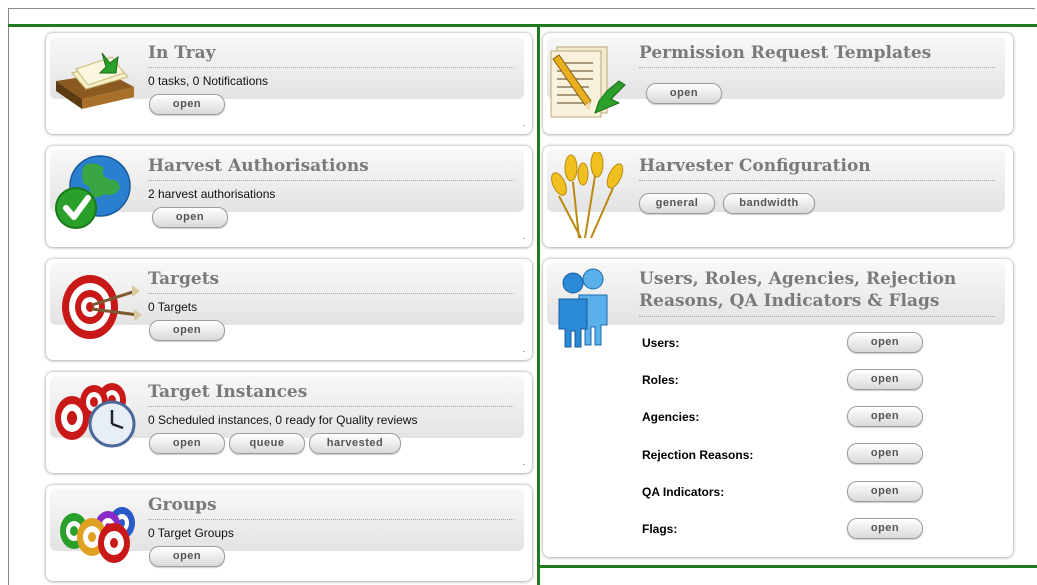 The width and height of the screenshot is (1037, 585). What do you see at coordinates (187, 104) in the screenshot?
I see `in-tray-open-button: open` at bounding box center [187, 104].